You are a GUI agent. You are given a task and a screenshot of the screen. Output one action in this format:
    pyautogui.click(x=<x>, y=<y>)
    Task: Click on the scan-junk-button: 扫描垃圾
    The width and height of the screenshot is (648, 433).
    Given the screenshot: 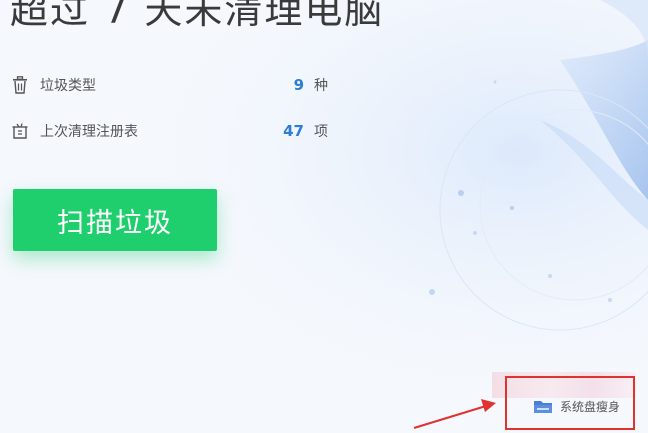 What is the action you would take?
    pyautogui.click(x=115, y=220)
    